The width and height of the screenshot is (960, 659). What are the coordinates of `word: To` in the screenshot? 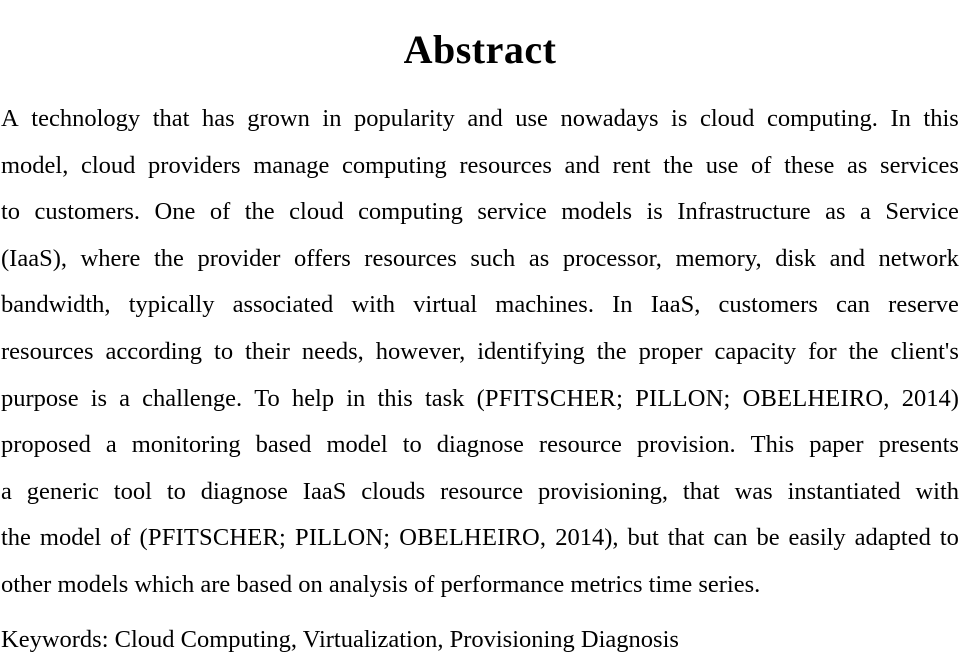 It's located at (267, 398).